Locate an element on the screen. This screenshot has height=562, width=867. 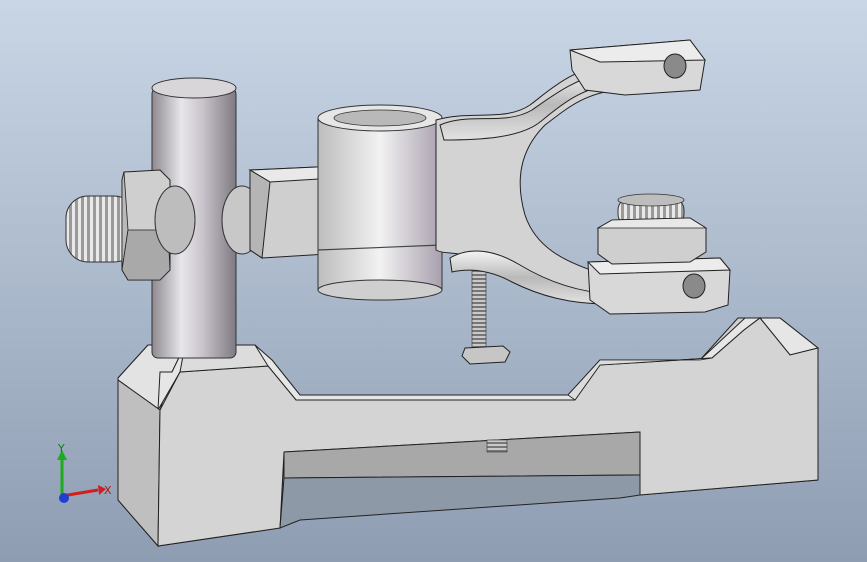
lower-pin-hole is located at coordinates (694, 286).